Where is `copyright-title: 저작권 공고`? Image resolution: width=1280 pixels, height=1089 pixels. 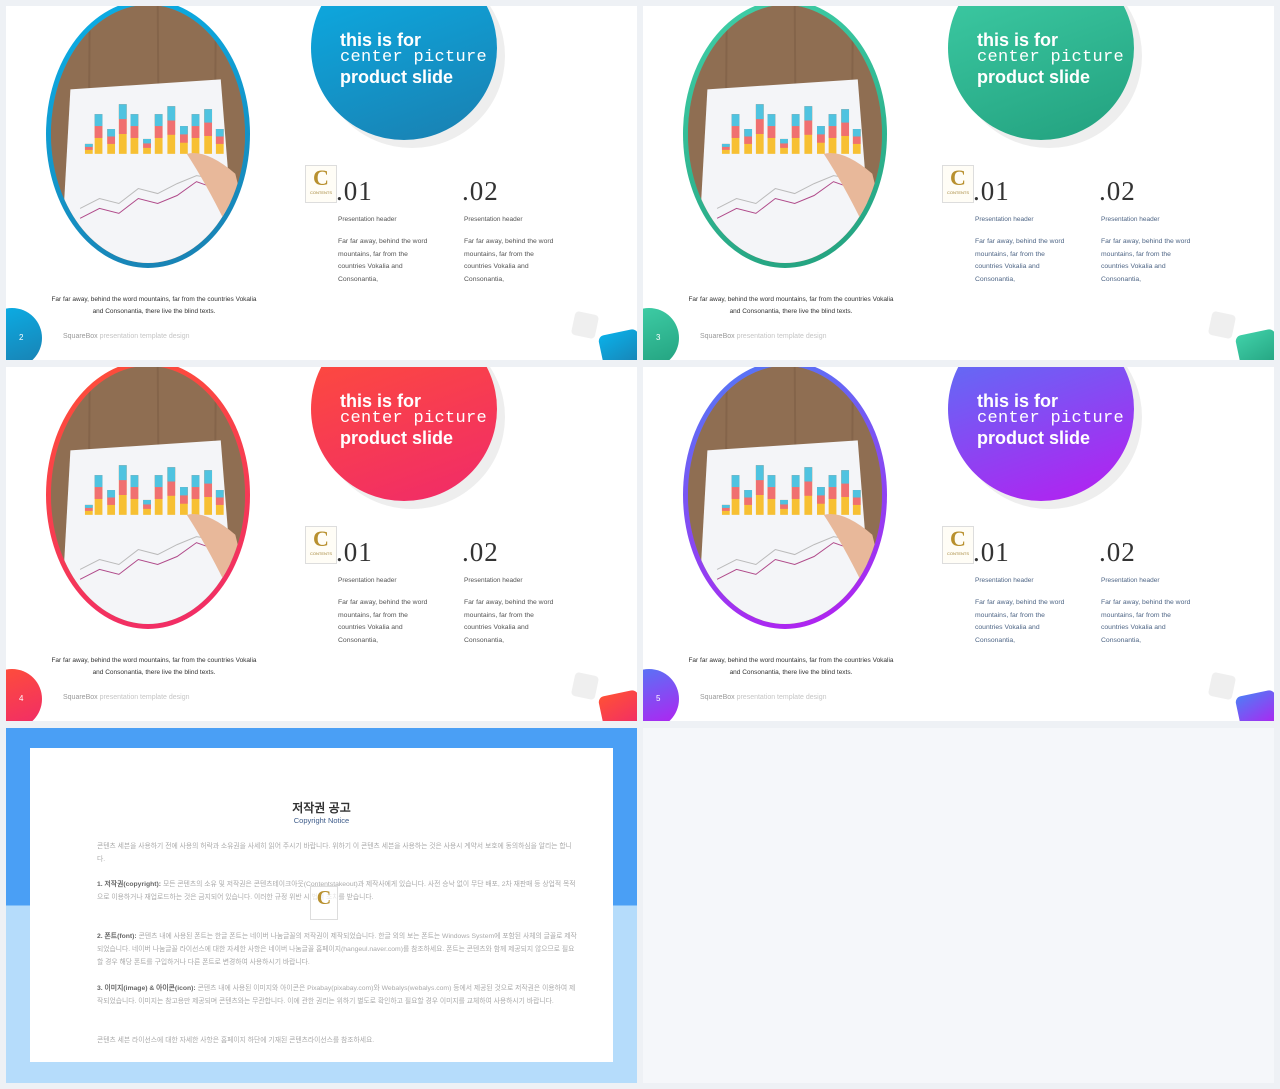
copyright-title: 저작권 공고 is located at coordinates (321, 808).